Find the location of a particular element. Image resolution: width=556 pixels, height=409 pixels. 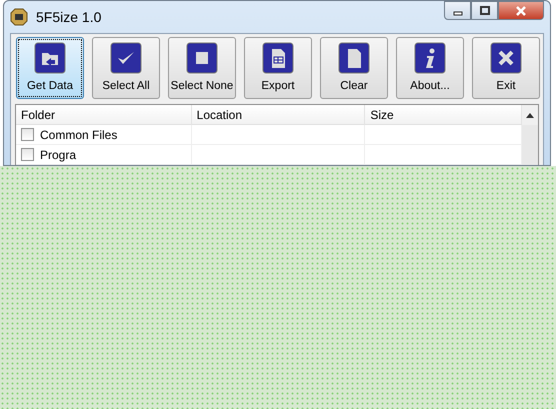

info-icon is located at coordinates (430, 58).